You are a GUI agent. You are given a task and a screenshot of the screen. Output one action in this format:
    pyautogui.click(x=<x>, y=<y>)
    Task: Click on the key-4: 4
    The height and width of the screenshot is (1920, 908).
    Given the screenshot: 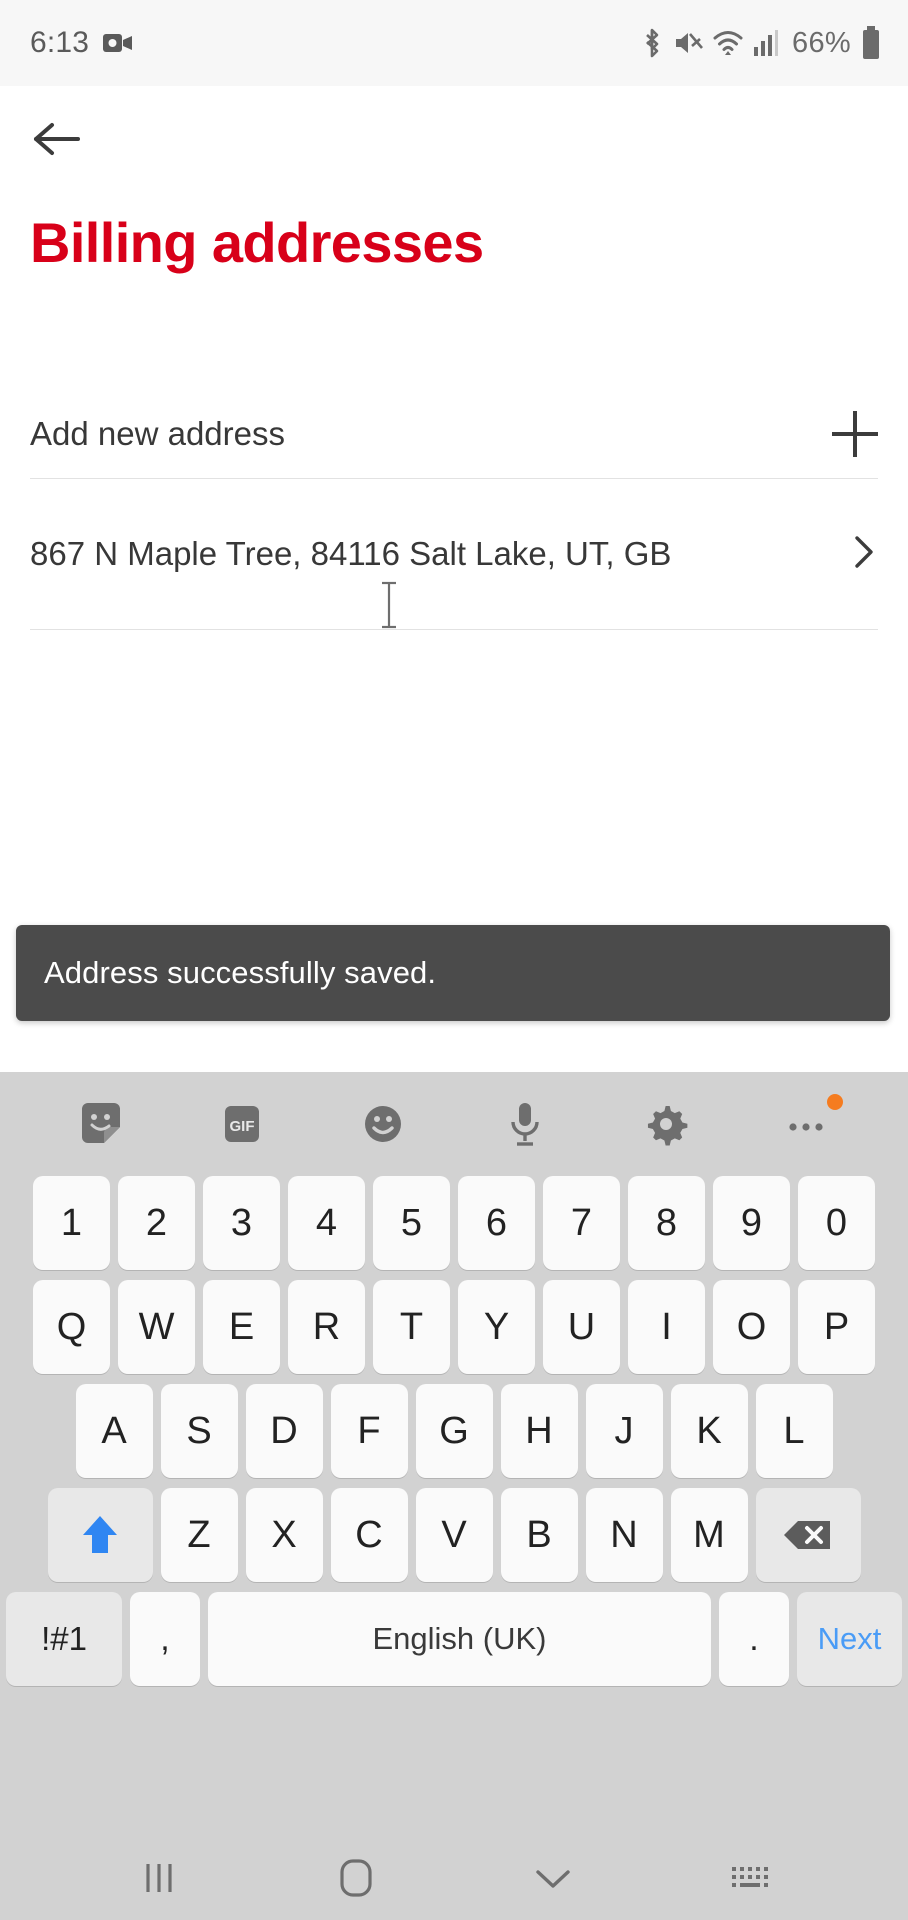 What is the action you would take?
    pyautogui.click(x=326, y=1223)
    